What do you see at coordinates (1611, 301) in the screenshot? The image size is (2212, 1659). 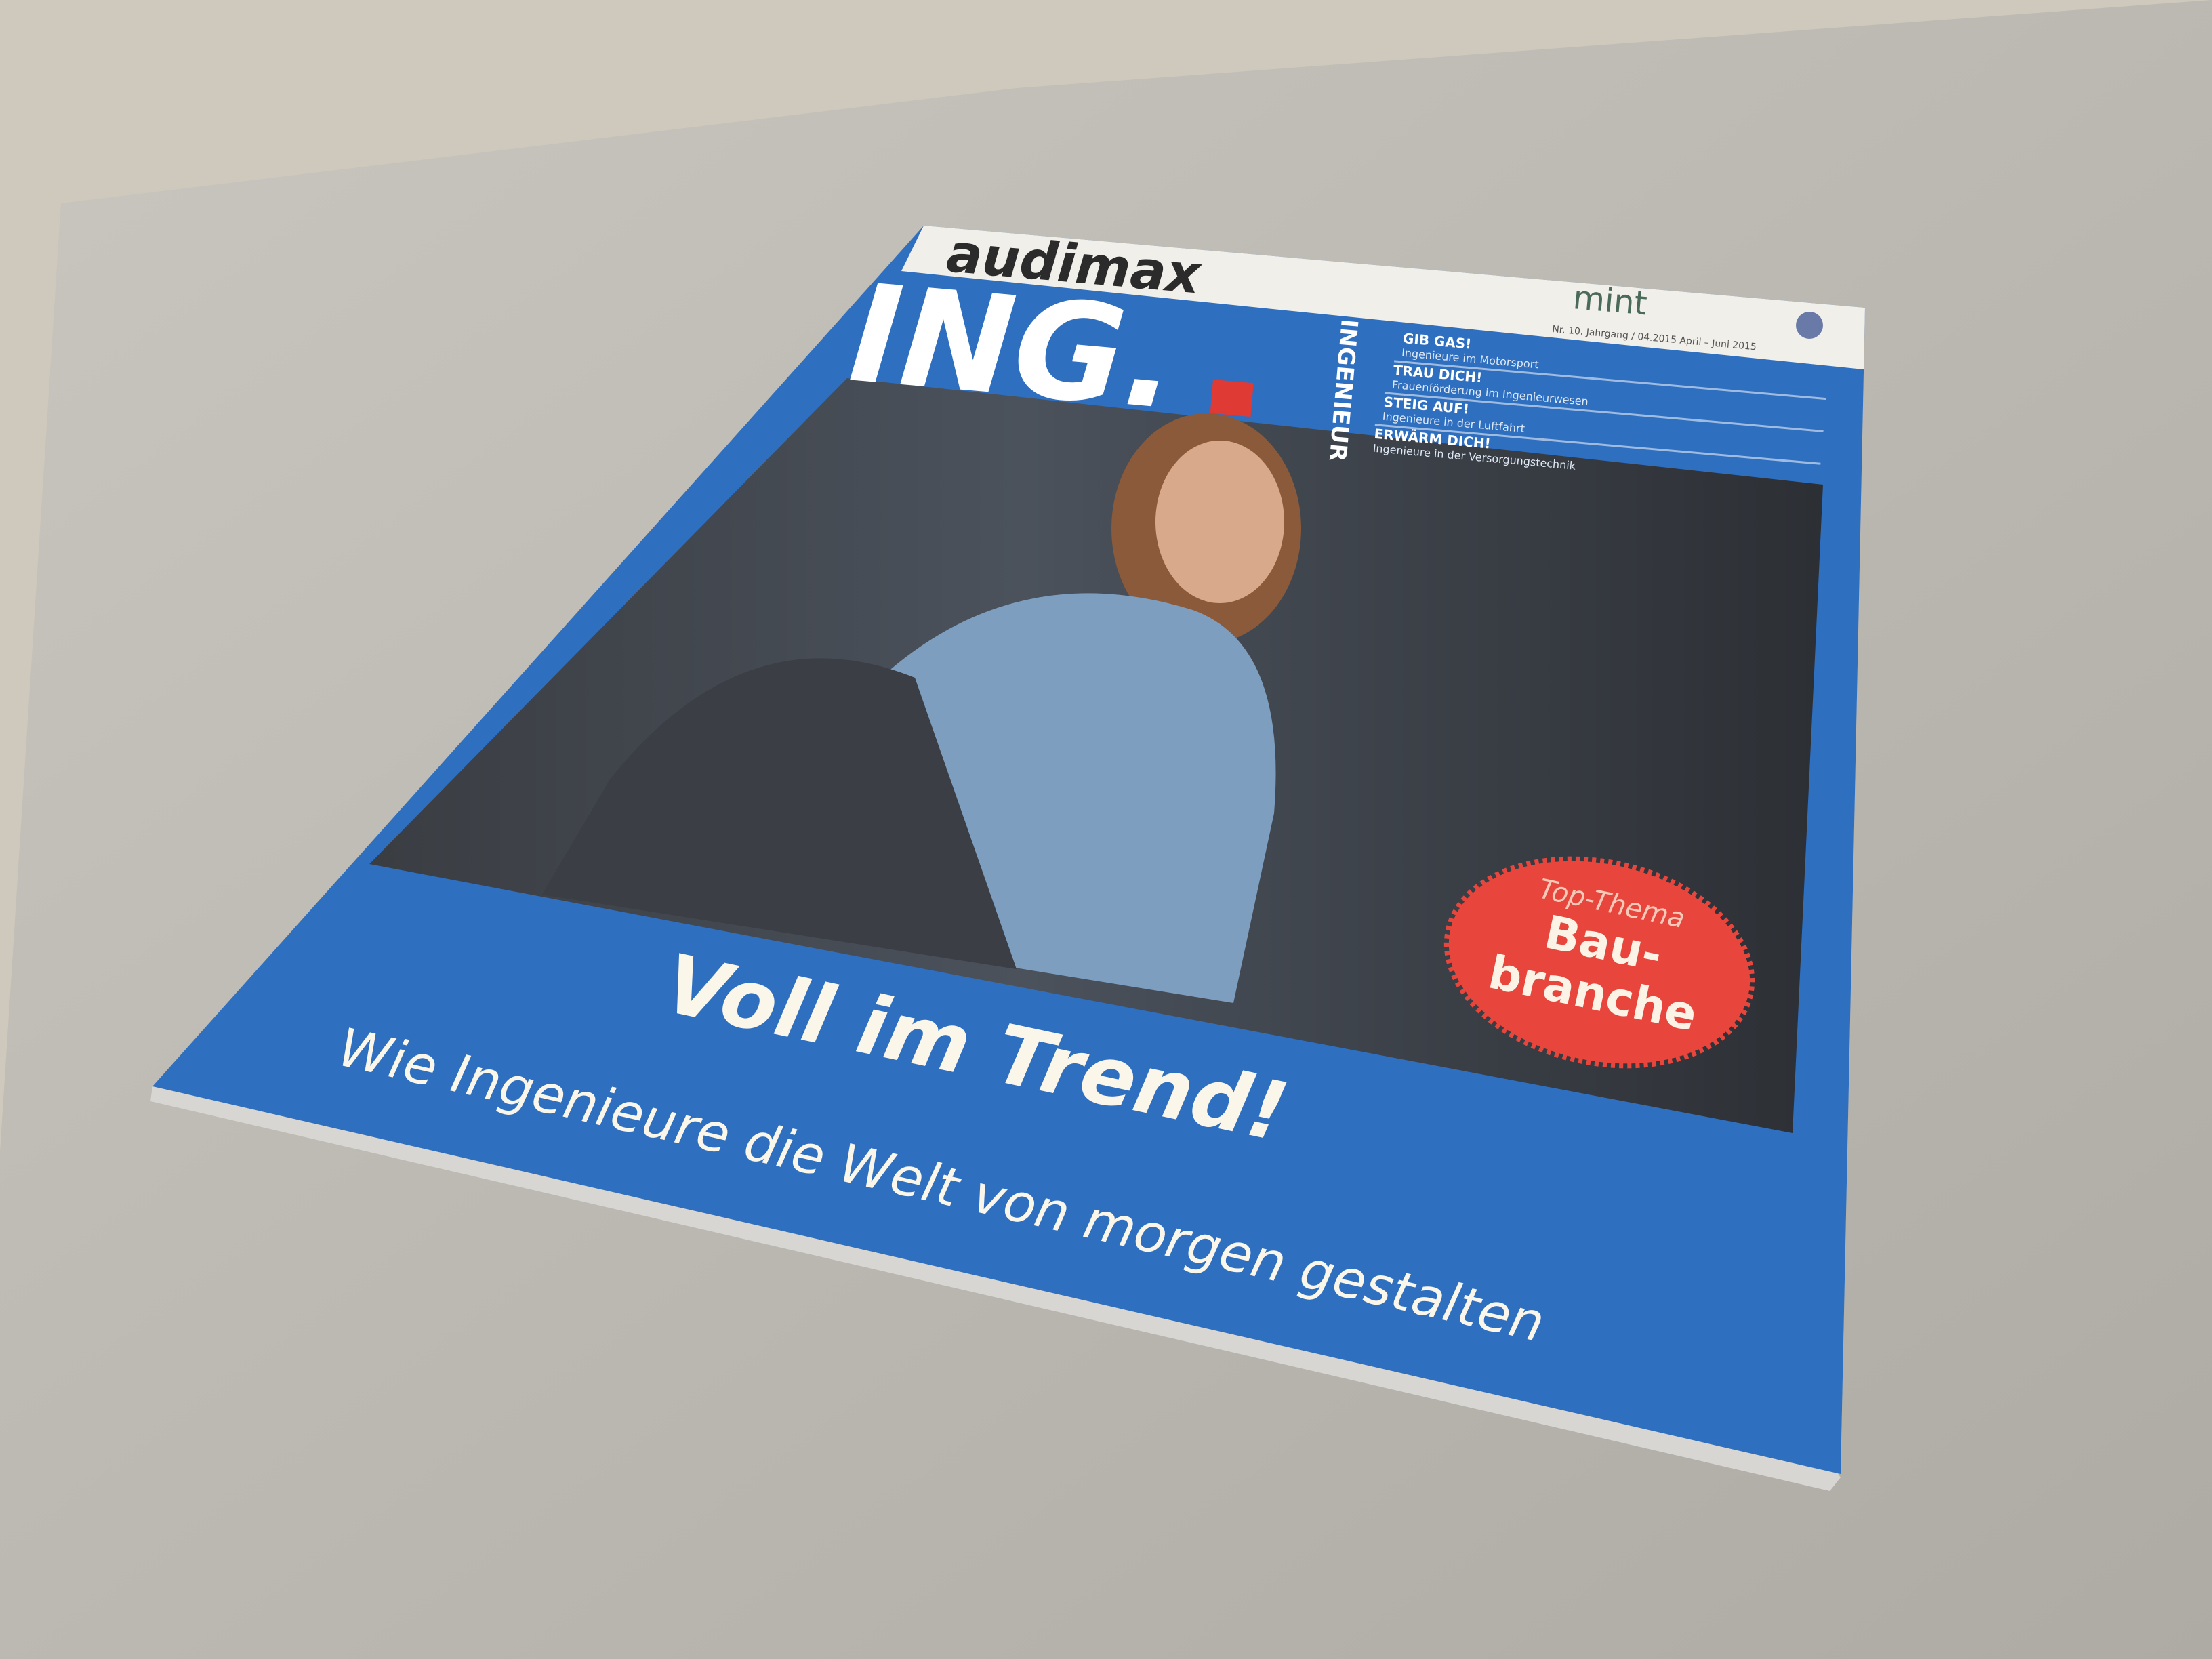 I see `partner-logo: mint` at bounding box center [1611, 301].